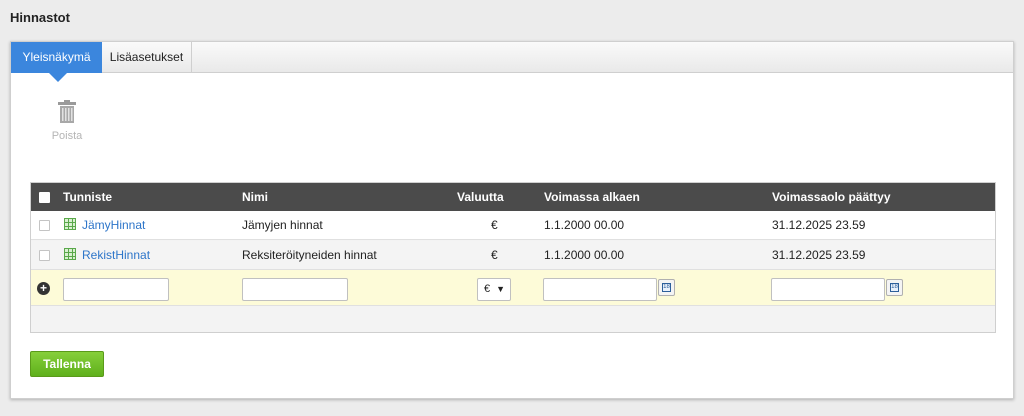 This screenshot has height=416, width=1024. What do you see at coordinates (494, 289) in the screenshot?
I see `new-currency-select: € ▼` at bounding box center [494, 289].